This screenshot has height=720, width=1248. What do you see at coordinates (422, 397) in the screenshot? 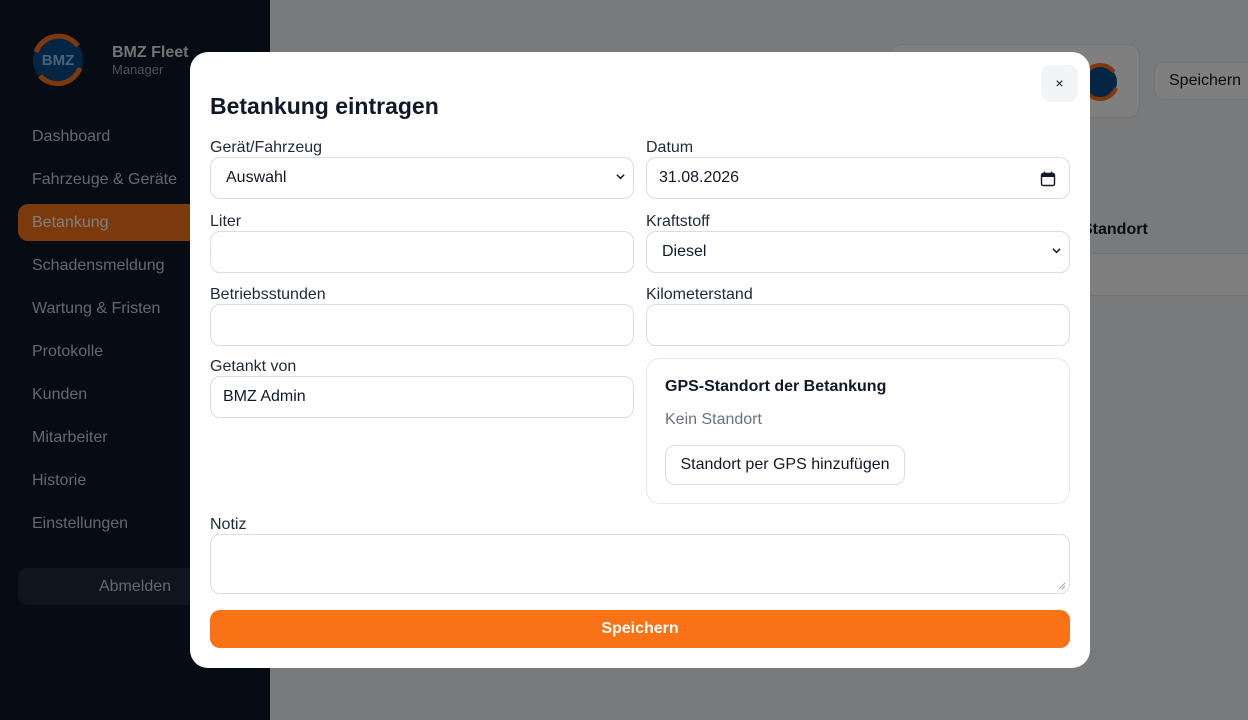
I see `refueled-by-input: BMZ Admin` at bounding box center [422, 397].